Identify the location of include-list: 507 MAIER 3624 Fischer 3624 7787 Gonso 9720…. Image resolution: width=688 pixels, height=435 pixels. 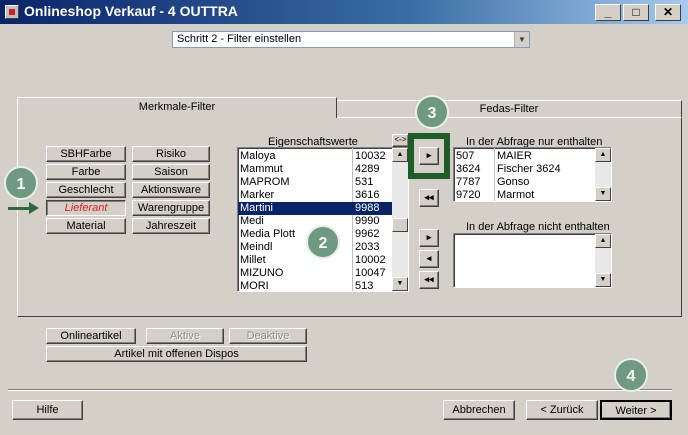
(532, 174).